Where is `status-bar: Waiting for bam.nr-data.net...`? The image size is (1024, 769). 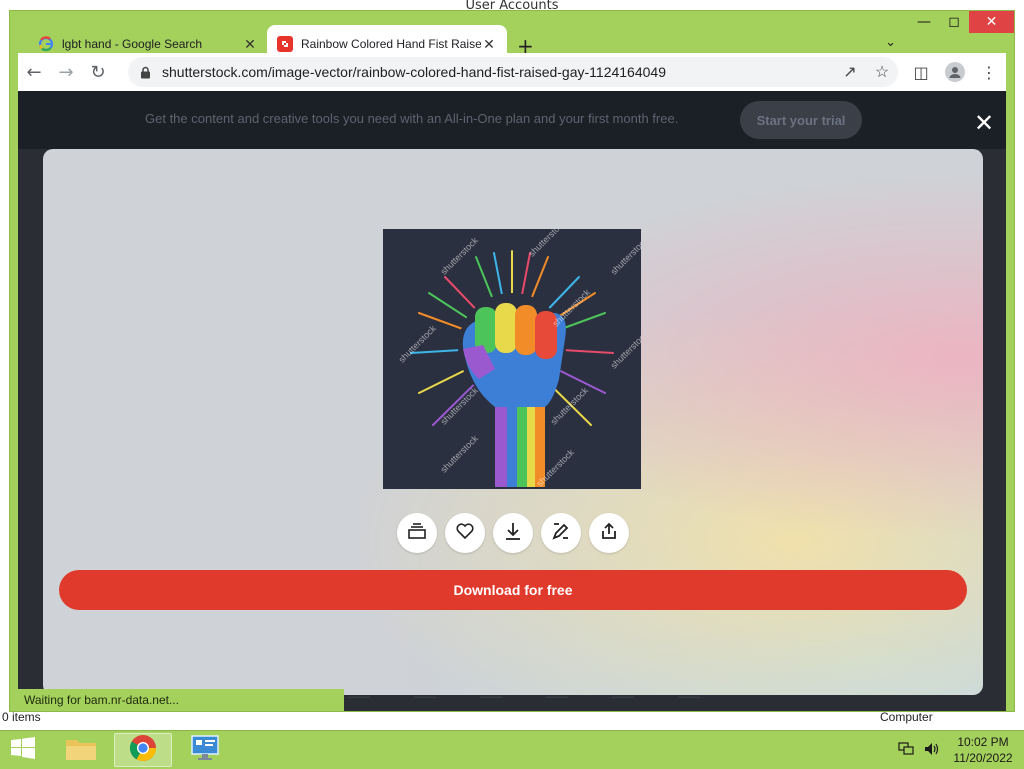 status-bar: Waiting for bam.nr-data.net... is located at coordinates (181, 700).